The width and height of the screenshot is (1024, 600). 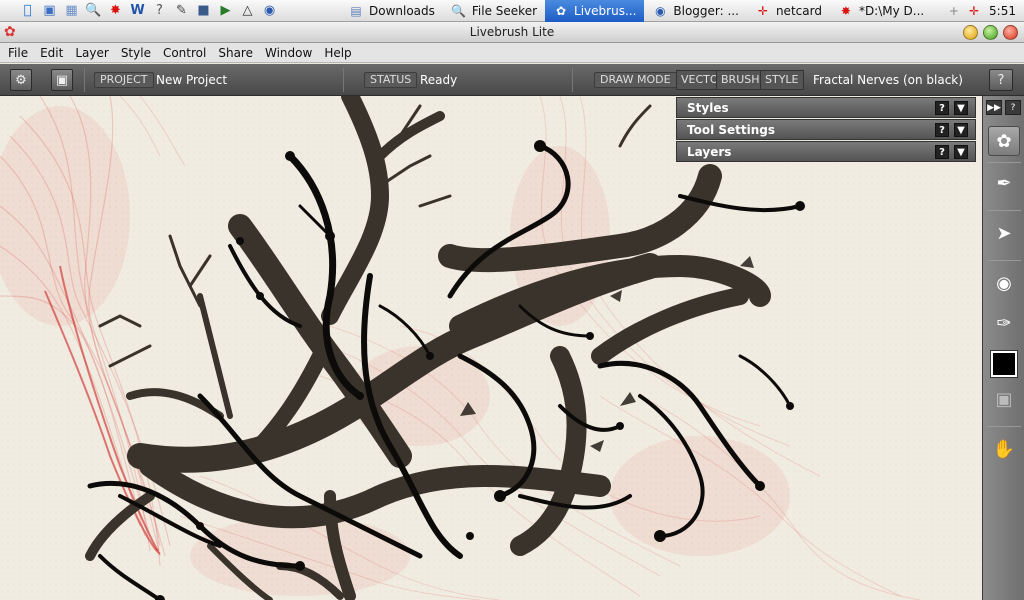 I want to click on hand-tool-icon: ✋, so click(x=1004, y=449).